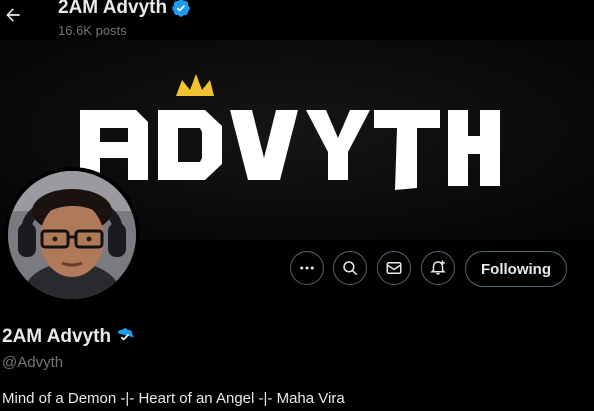 This screenshot has height=411, width=594. I want to click on search-icon, so click(350, 268).